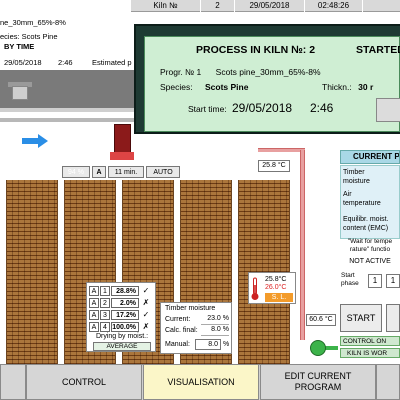 The width and height of the screenshot is (400, 400). What do you see at coordinates (122, 139) in the screenshot?
I see `fan-motor` at bounding box center [122, 139].